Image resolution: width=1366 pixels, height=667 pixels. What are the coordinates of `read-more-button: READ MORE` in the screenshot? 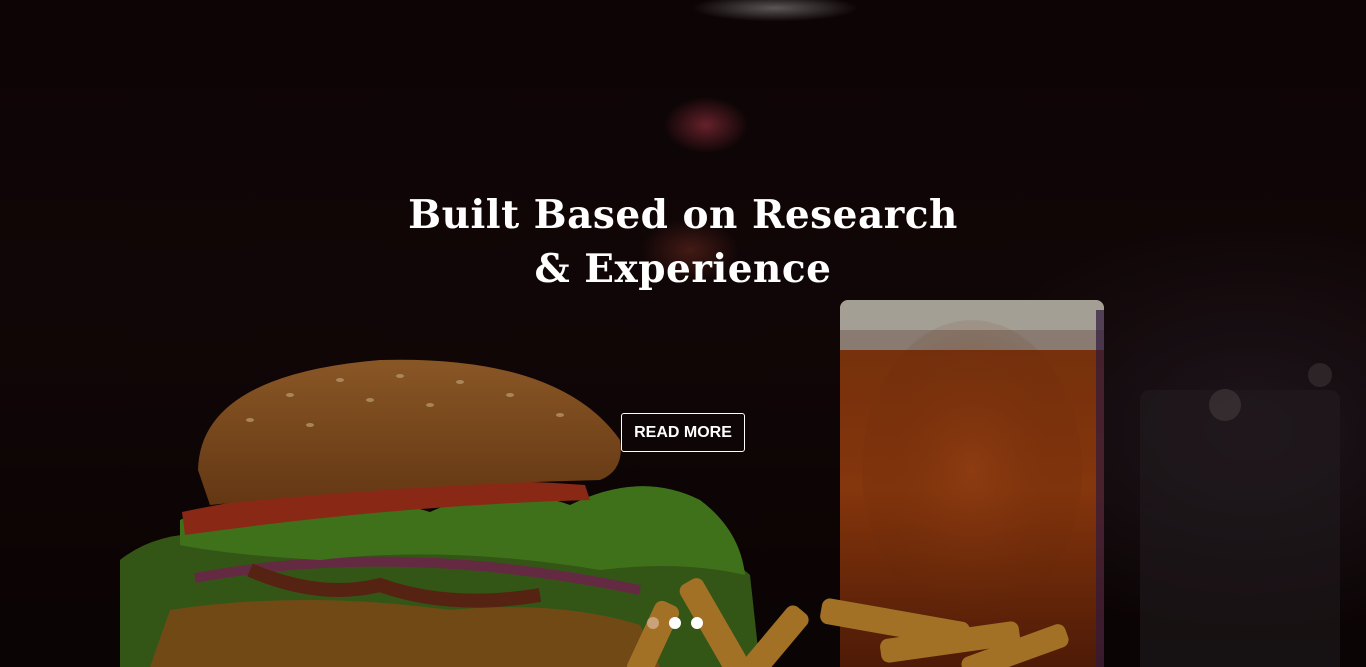 It's located at (683, 432).